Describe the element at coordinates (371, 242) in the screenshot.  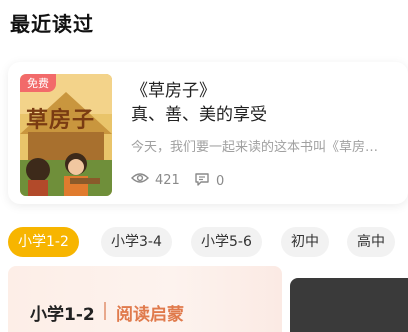
I see `tab-senior-high: 高中` at that location.